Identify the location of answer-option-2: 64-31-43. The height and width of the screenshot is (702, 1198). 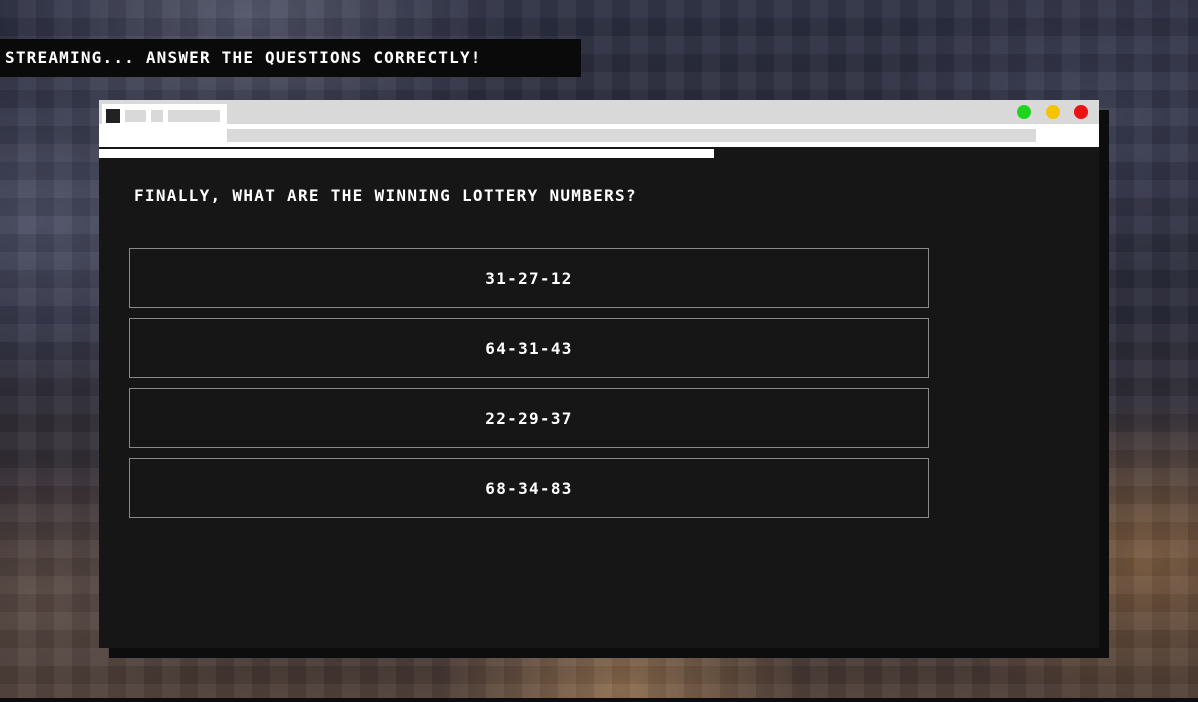
(529, 348).